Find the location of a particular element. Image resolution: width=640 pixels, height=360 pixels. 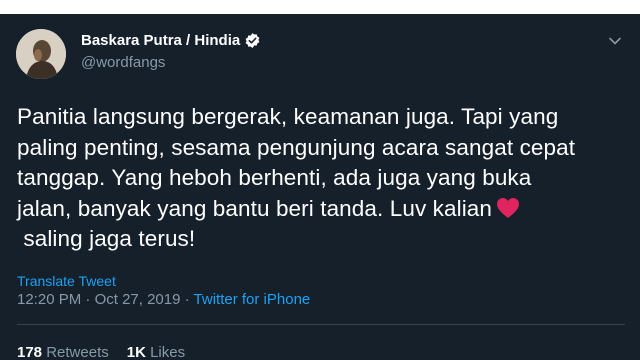

retweets-stat: 178 Retweets is located at coordinates (63, 352).